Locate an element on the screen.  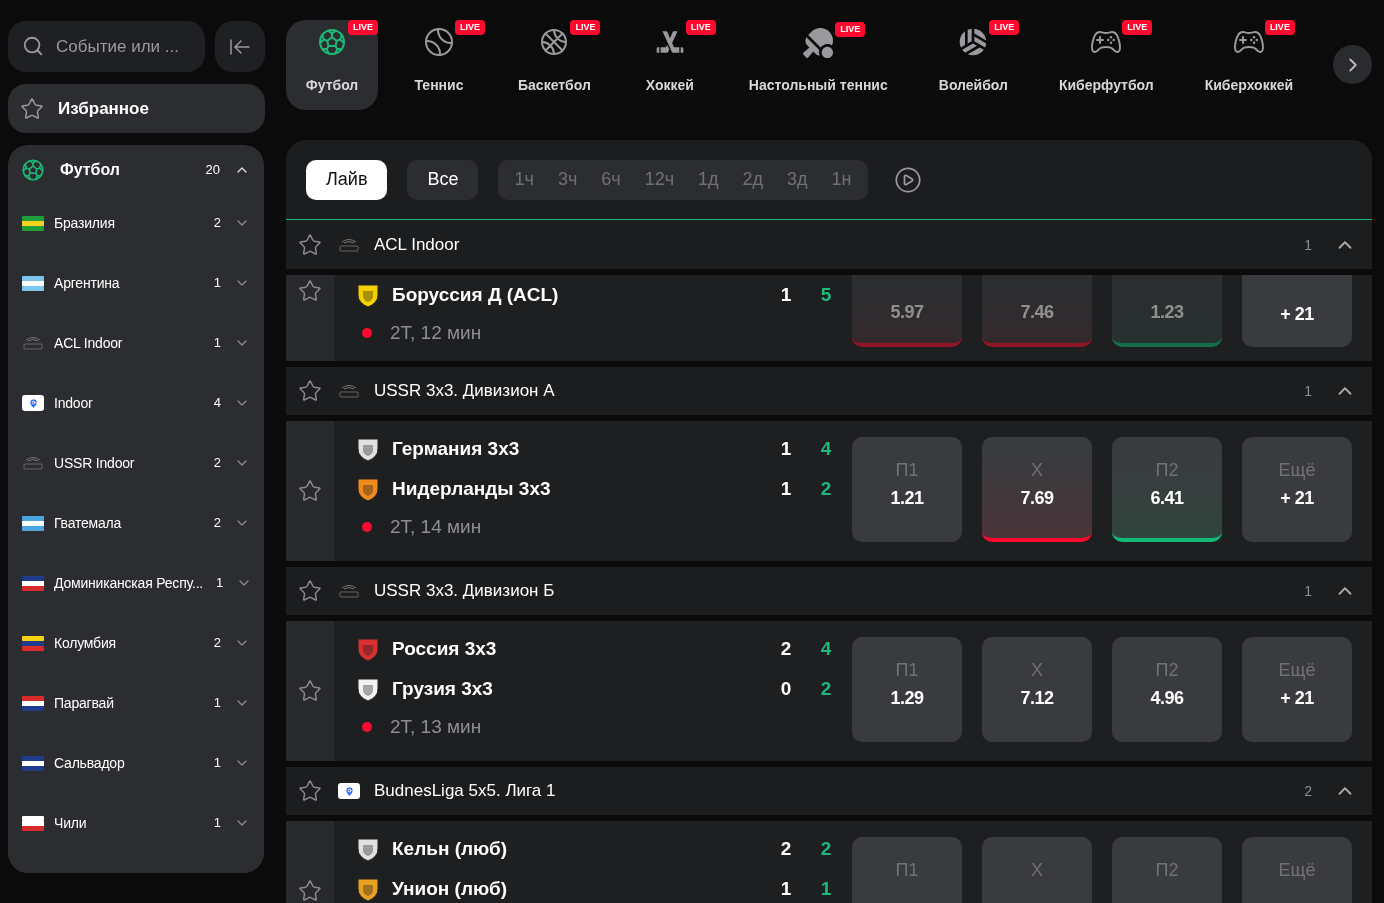
league-header: ACL Indoor 1 is located at coordinates (829, 245).